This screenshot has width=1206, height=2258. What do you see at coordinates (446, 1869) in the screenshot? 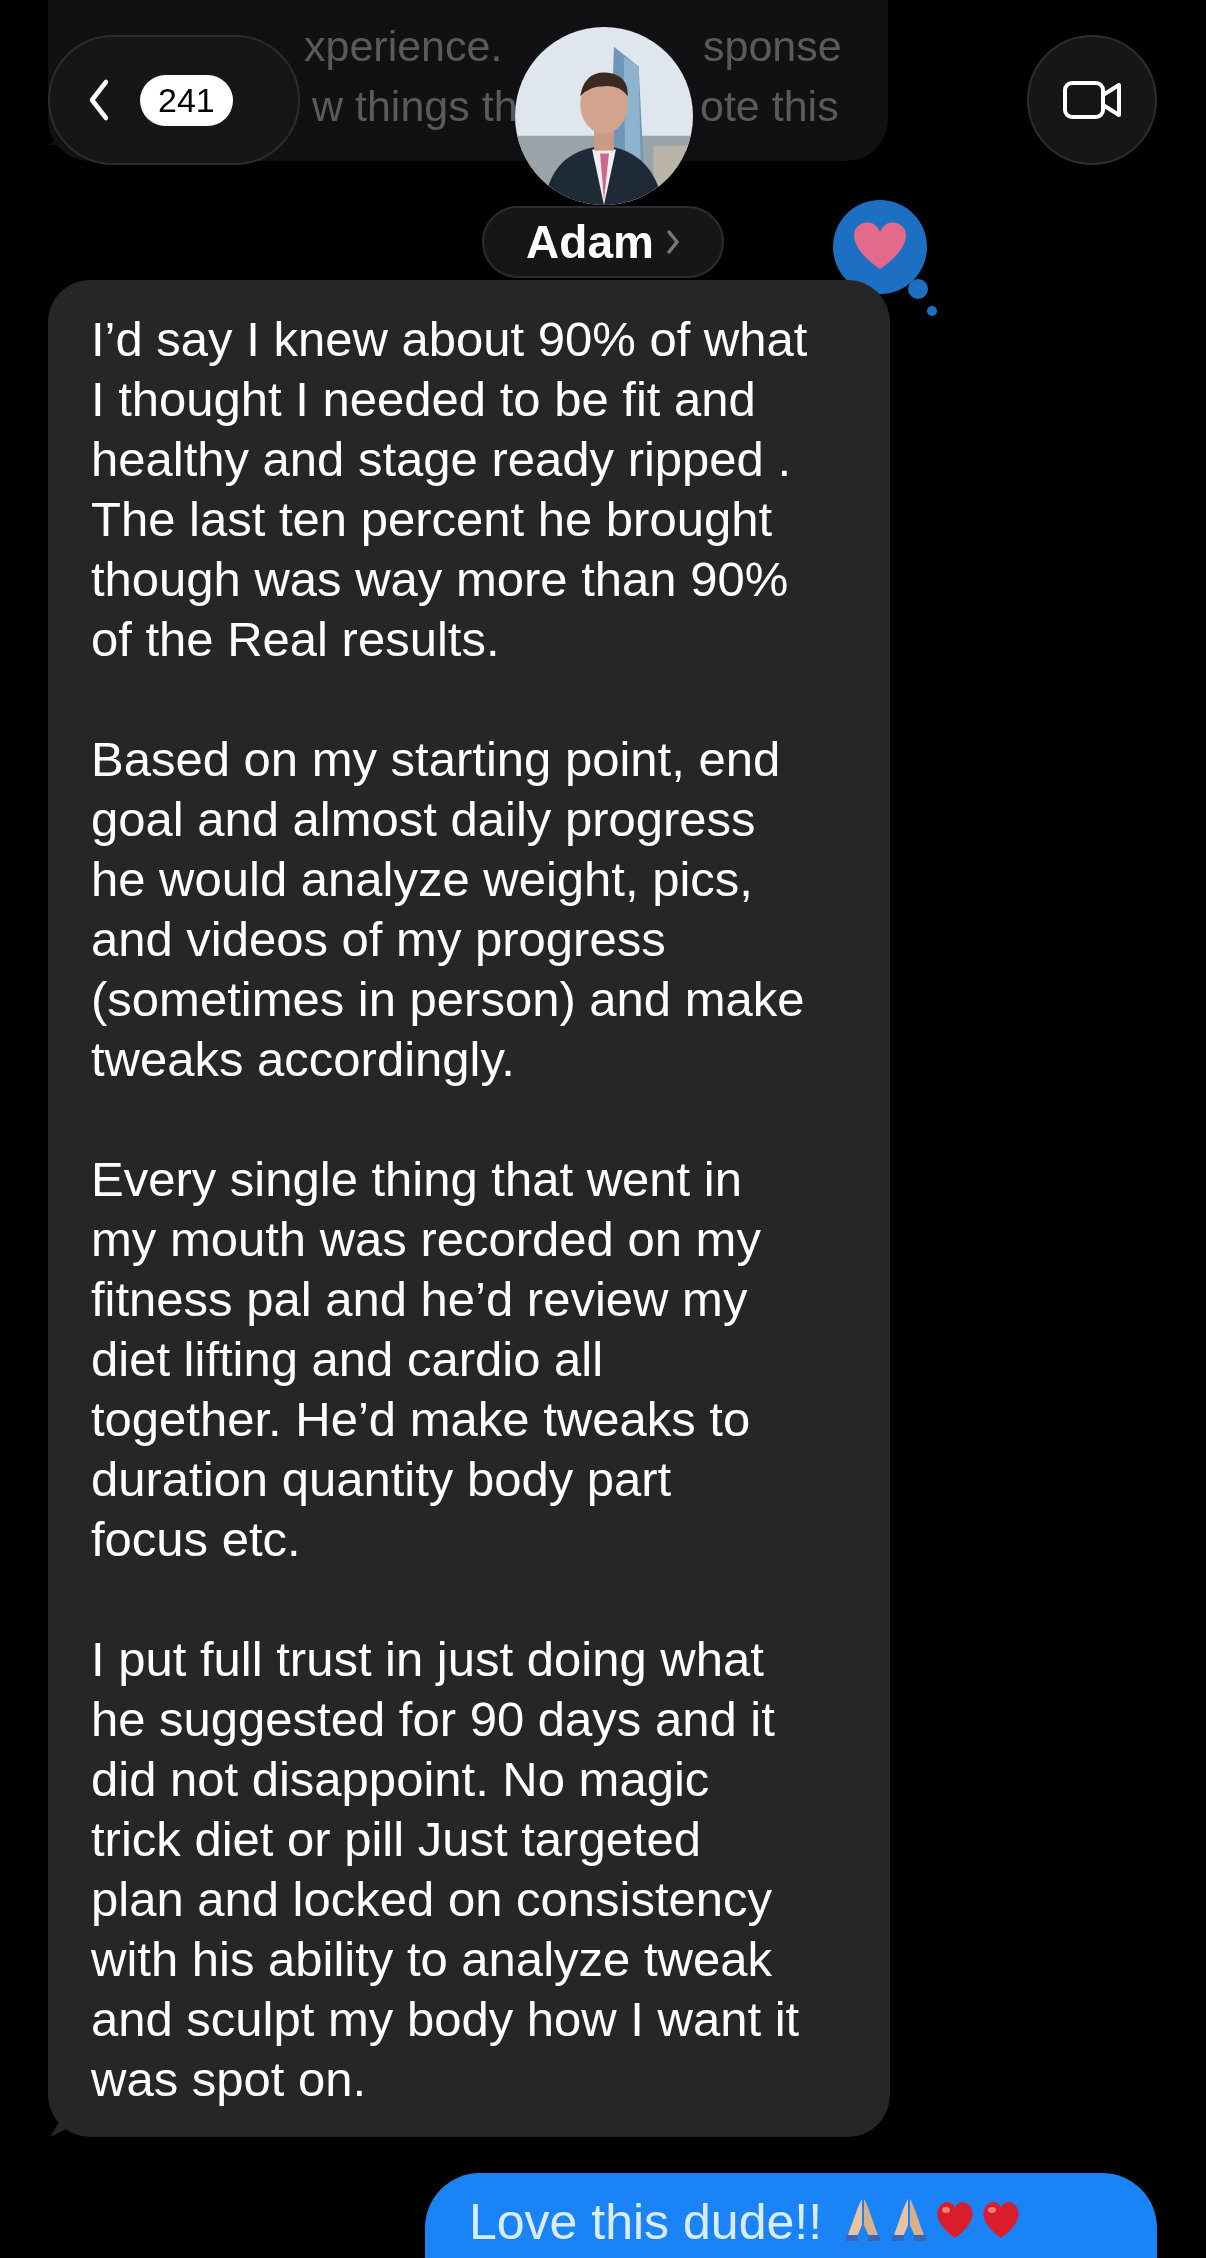
I see `message-text: I put full trust in just doing what he suggested for 90 days and it did not disappoint. No magic trick diet or pill Just targeted plan and locked on consistency with his ability to analyze tweak and sculpt my body how I want it was spot on.` at bounding box center [446, 1869].